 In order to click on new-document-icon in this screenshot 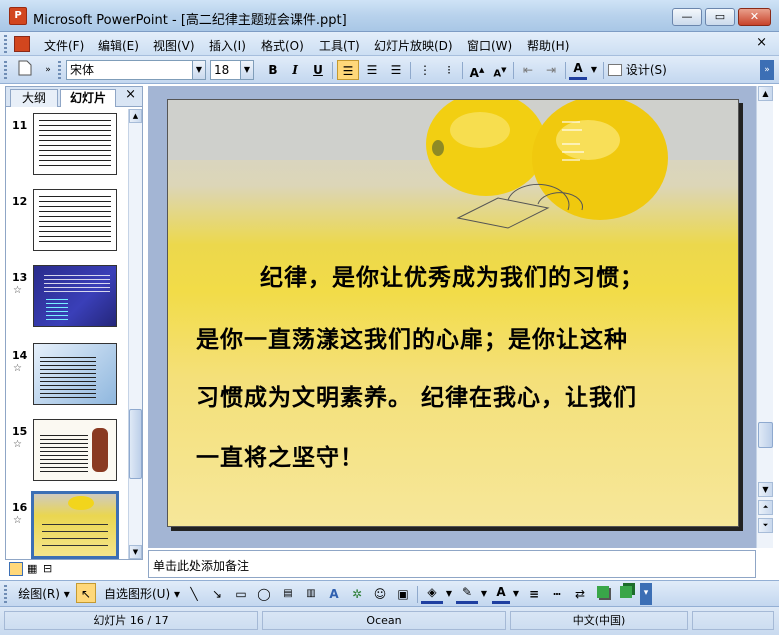, I will do `click(25, 70)`.